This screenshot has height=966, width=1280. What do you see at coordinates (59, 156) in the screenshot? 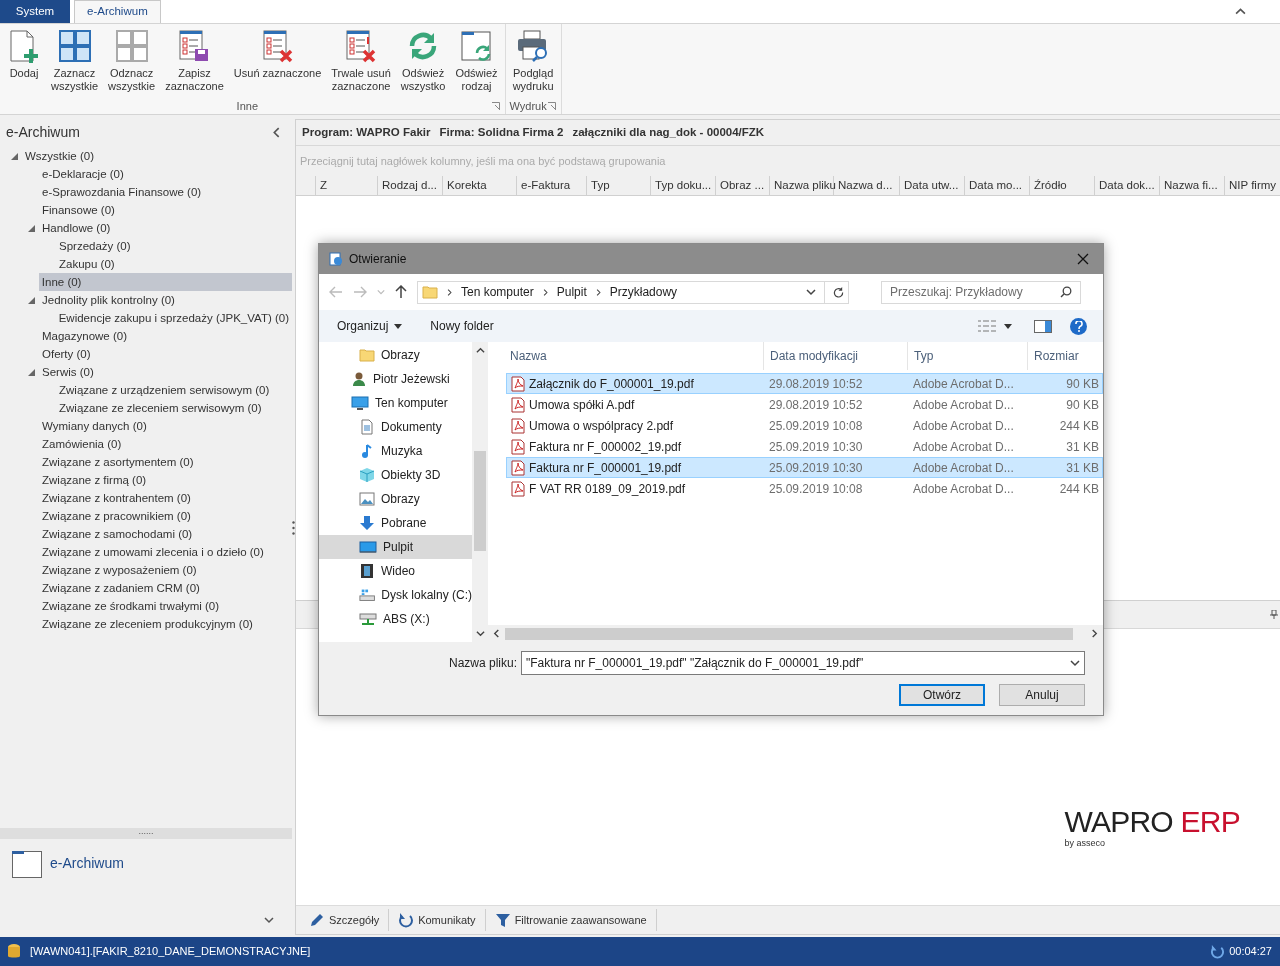
I see `tree-item: Wszystkie (0)` at bounding box center [59, 156].